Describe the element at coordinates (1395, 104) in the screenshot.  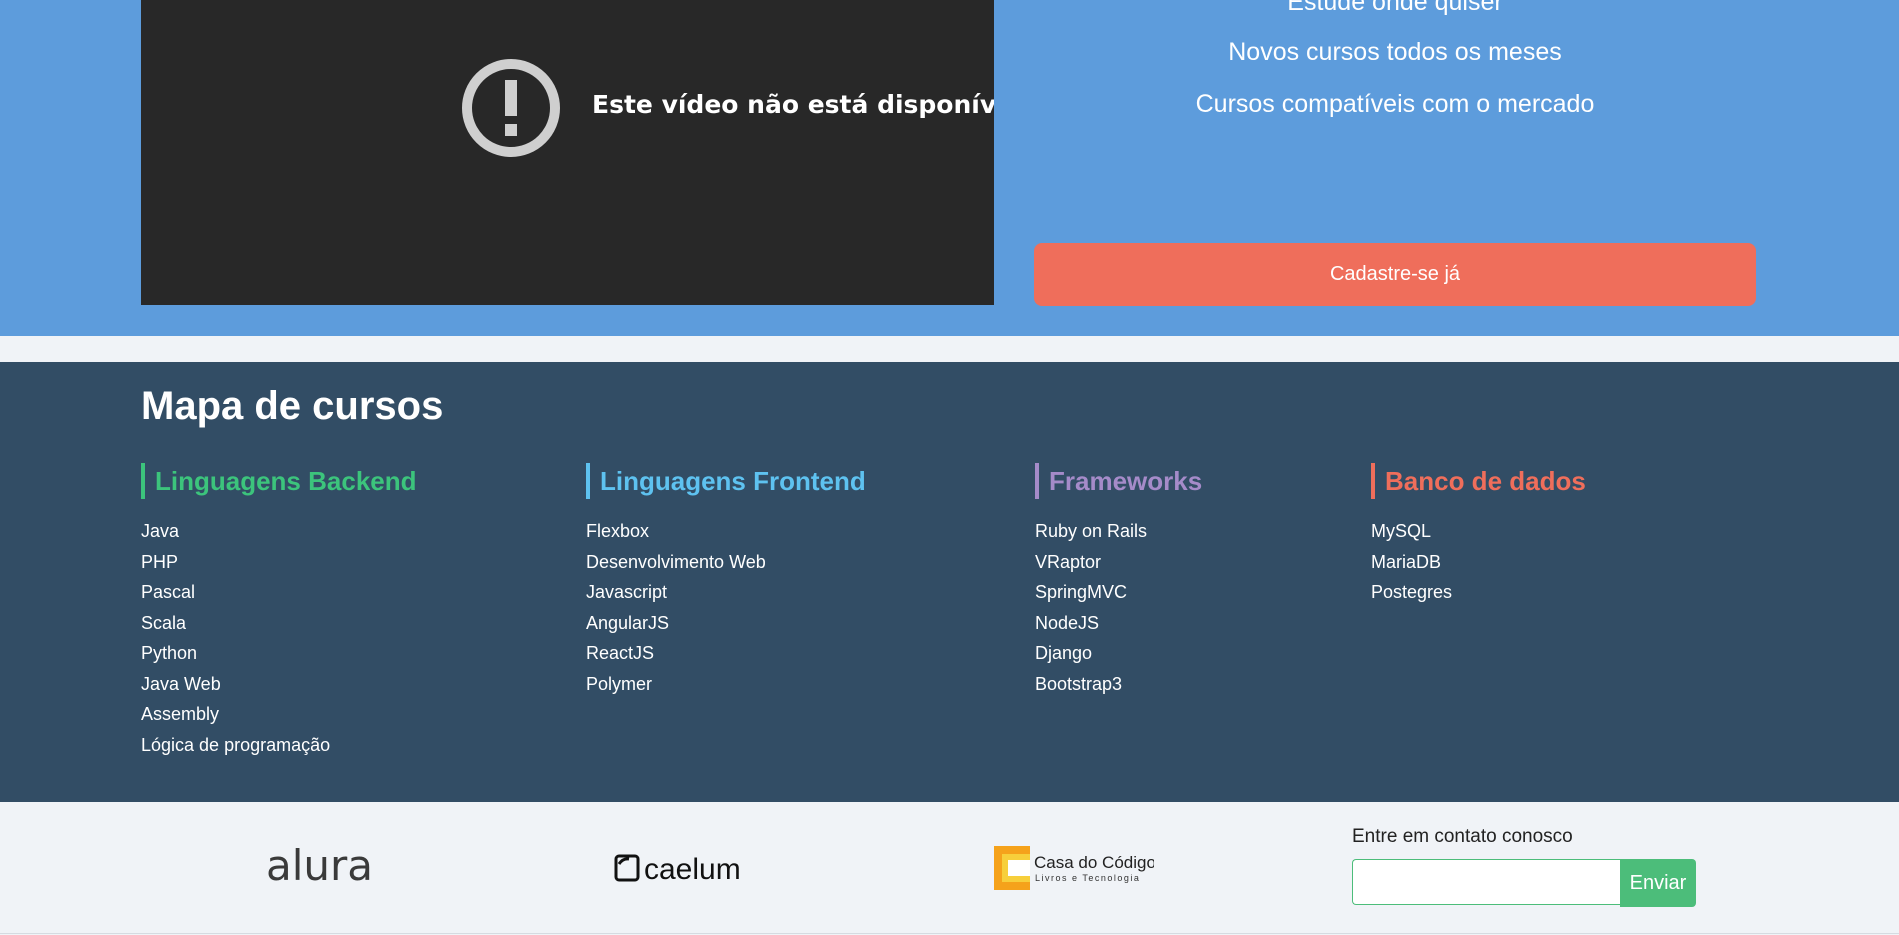
I see `feature-item: Cursos compatíveis com o mercado` at that location.